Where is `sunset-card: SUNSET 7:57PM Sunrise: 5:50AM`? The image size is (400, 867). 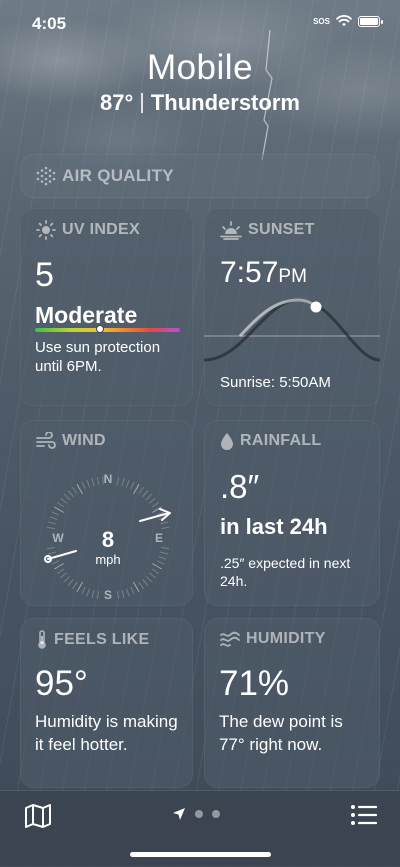
sunset-card: SUNSET 7:57PM Sunrise: 5:50AM is located at coordinates (292, 307).